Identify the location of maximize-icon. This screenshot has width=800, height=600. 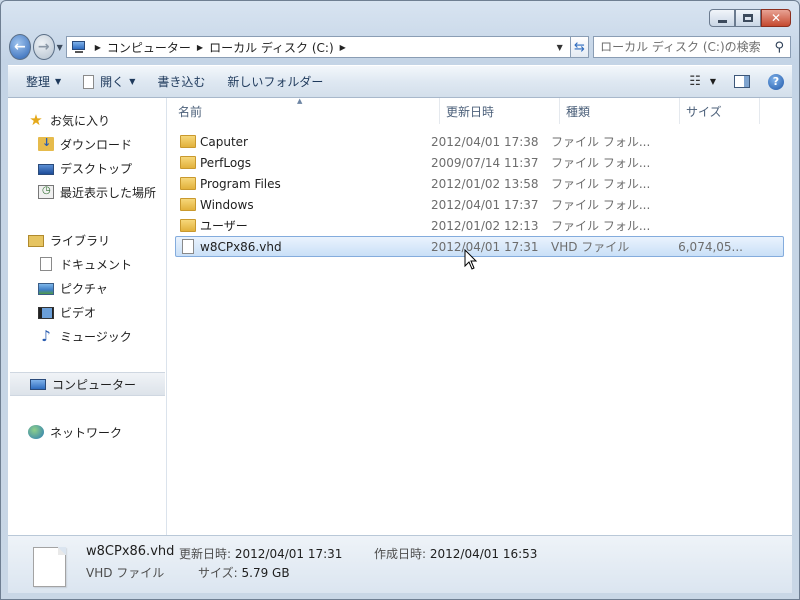
(748, 18).